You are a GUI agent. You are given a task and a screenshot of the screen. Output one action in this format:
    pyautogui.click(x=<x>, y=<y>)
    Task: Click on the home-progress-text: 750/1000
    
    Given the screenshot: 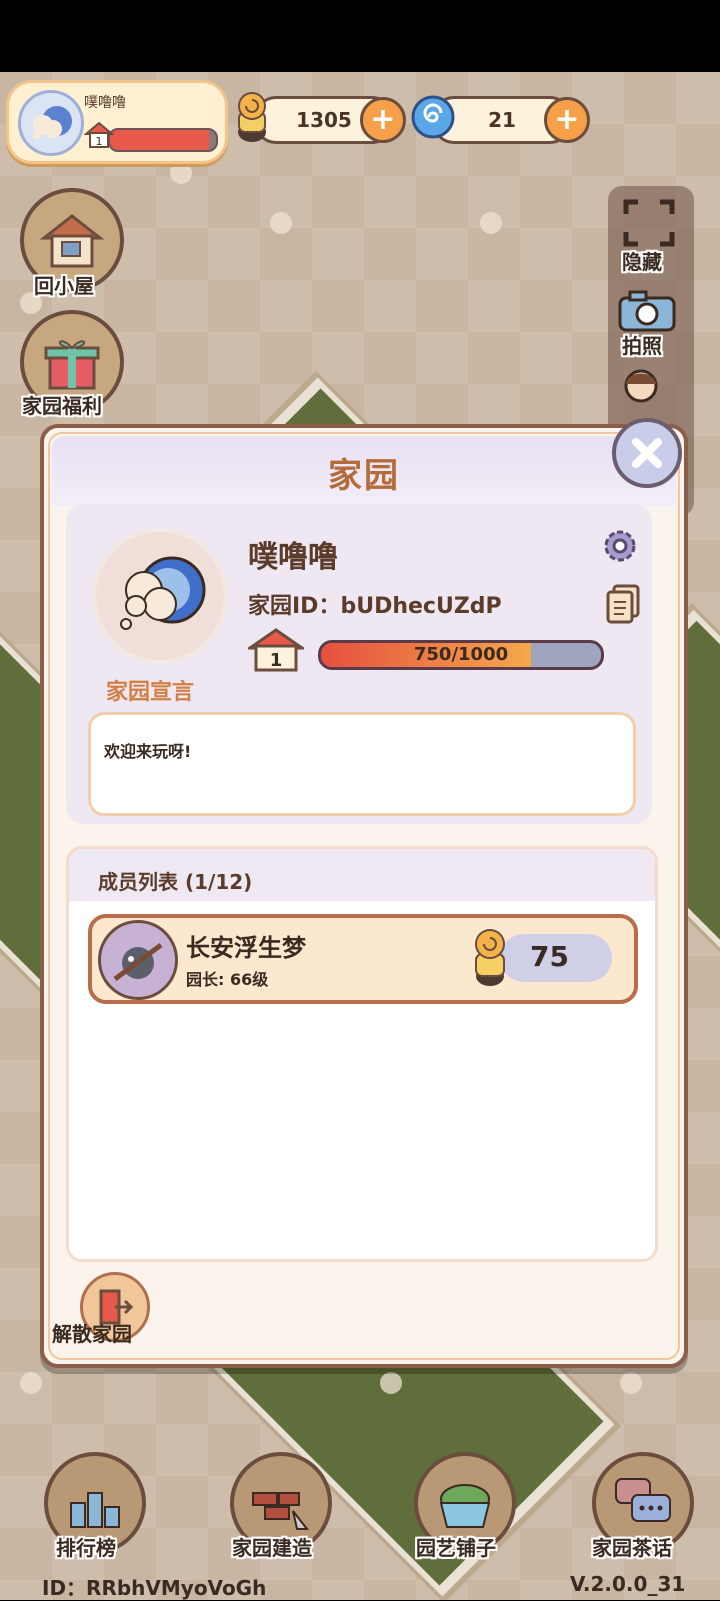 What is the action you would take?
    pyautogui.click(x=461, y=654)
    